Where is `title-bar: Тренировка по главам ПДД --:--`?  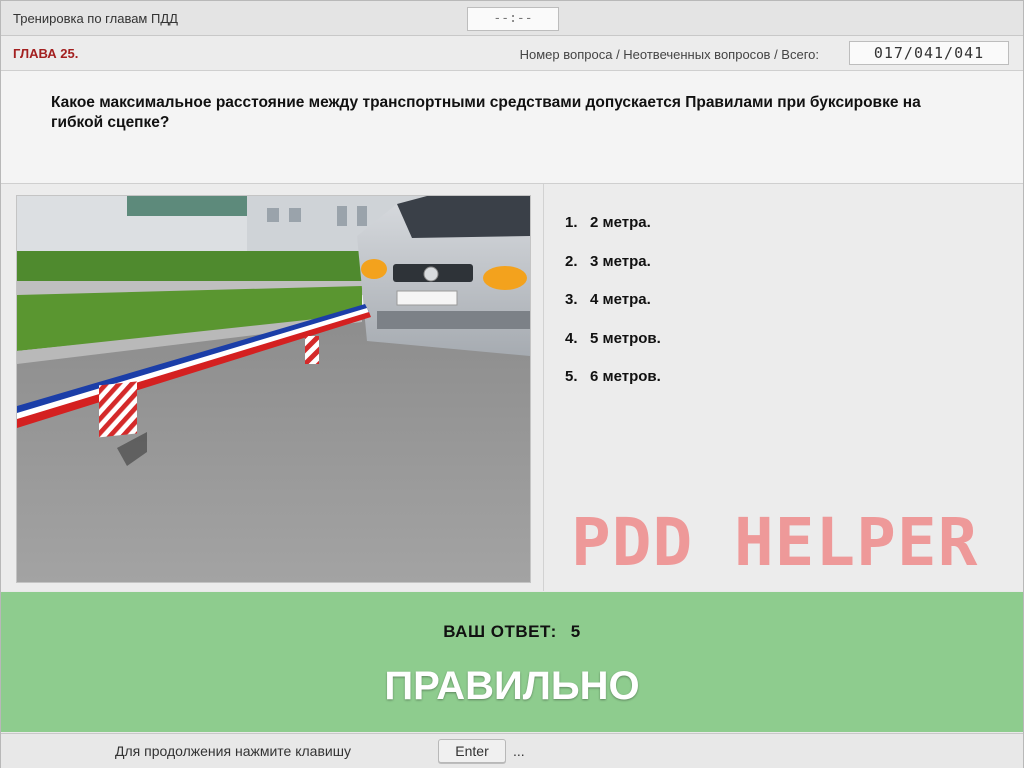
title-bar: Тренировка по главам ПДД --:-- is located at coordinates (512, 18).